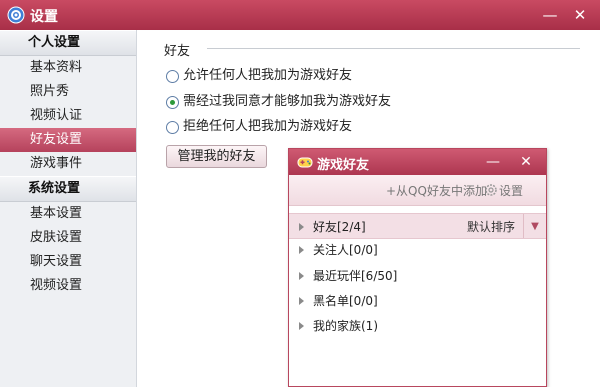 The image size is (600, 387). I want to click on add-from-qq-button: +从QQ好友中添加, so click(436, 190).